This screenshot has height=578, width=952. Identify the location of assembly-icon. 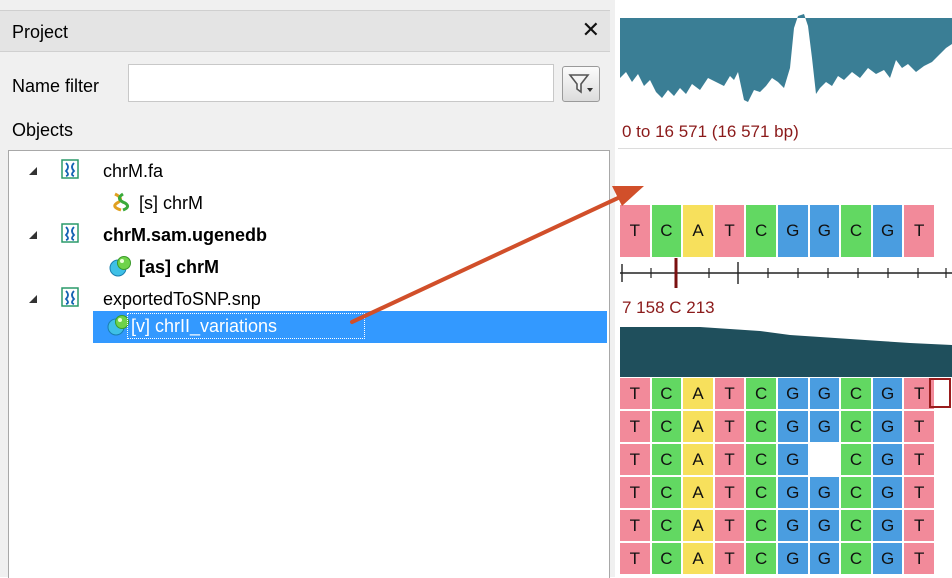
(120, 266).